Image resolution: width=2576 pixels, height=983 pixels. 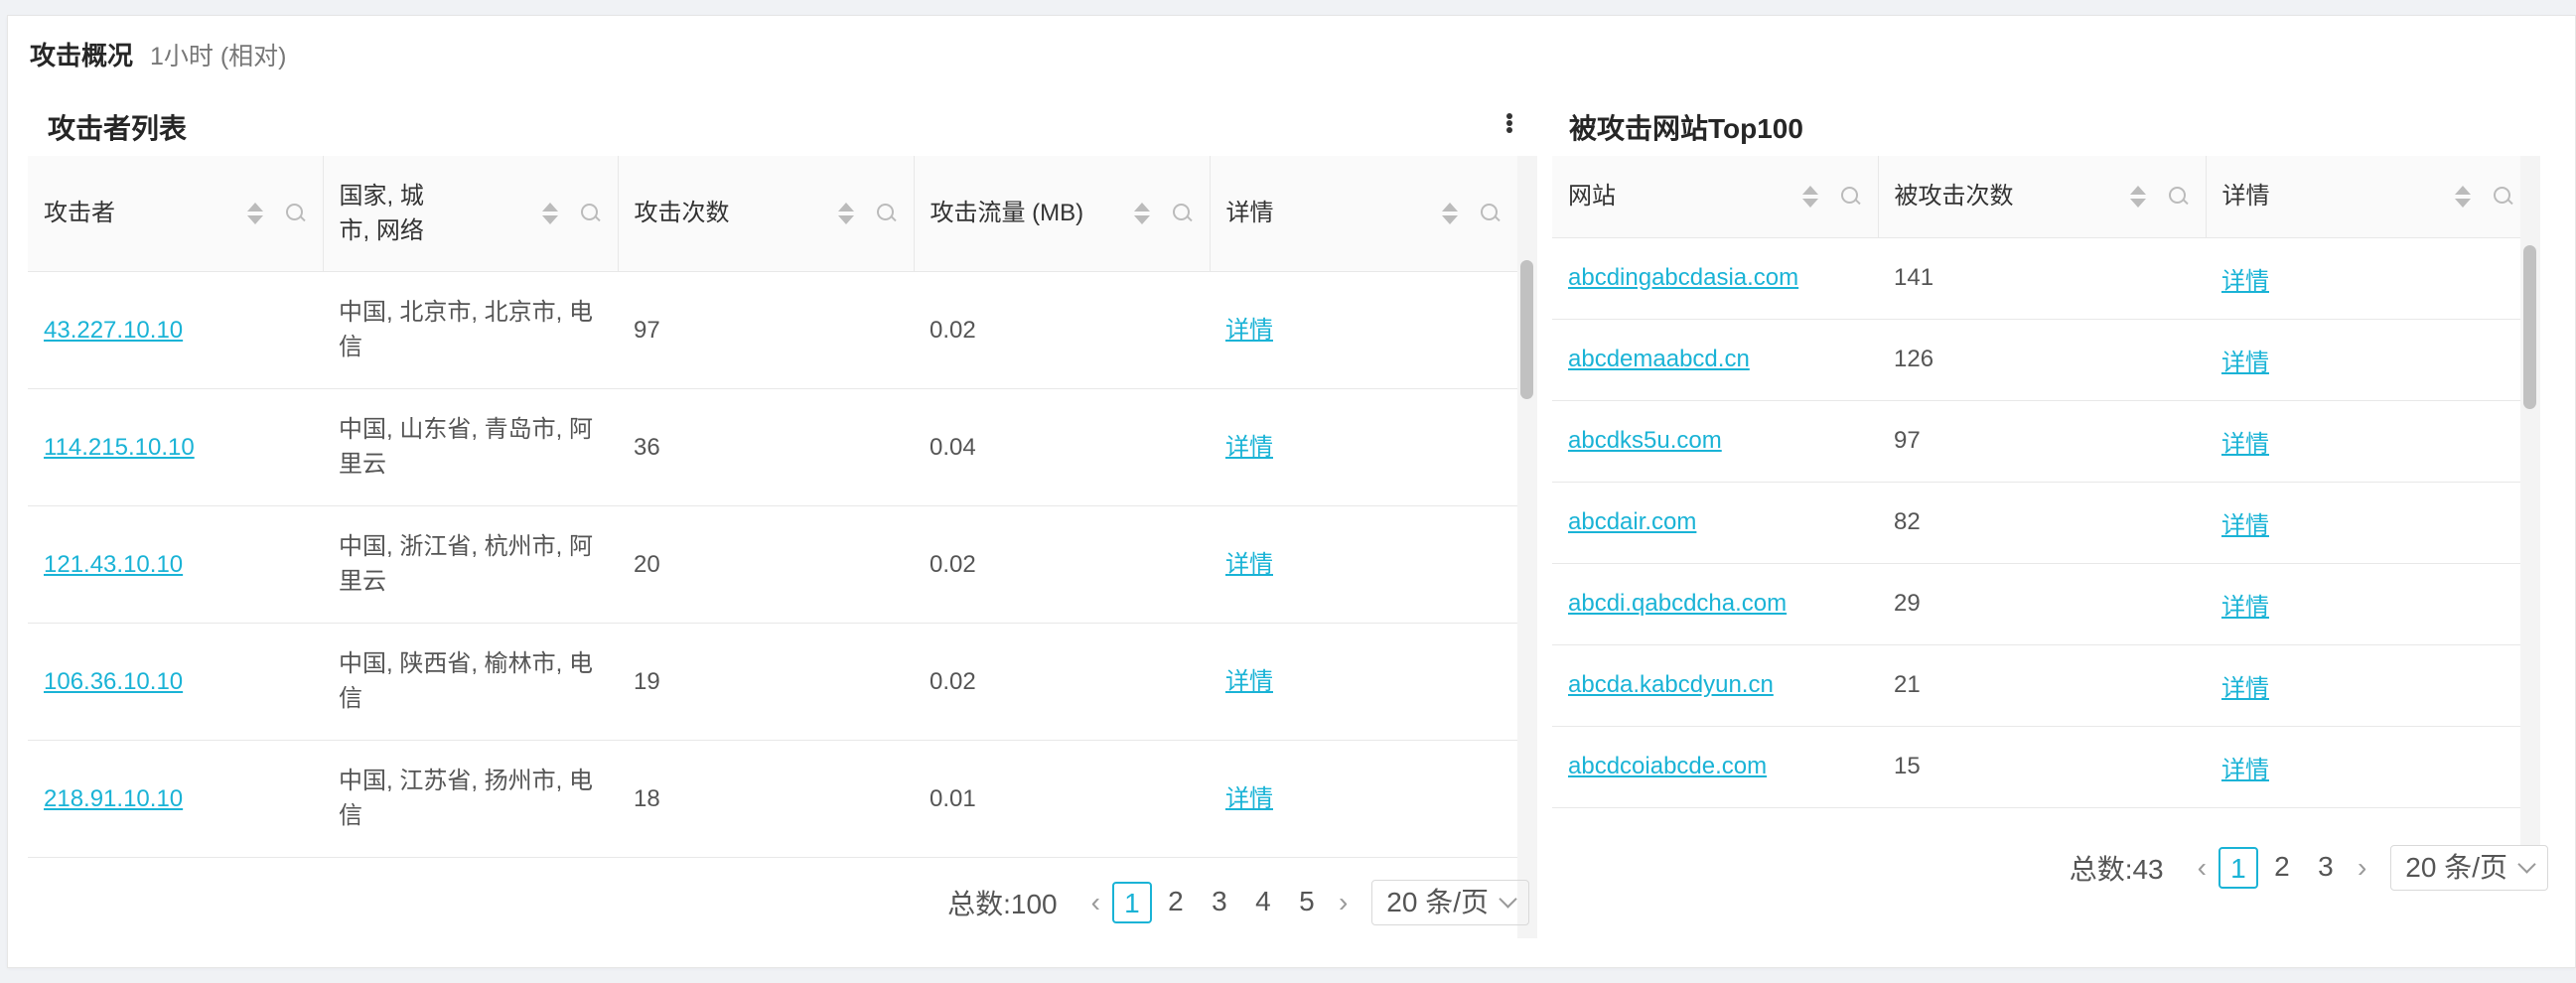 I want to click on attacked-sites-title: 被攻击网站Top100, so click(x=1686, y=128).